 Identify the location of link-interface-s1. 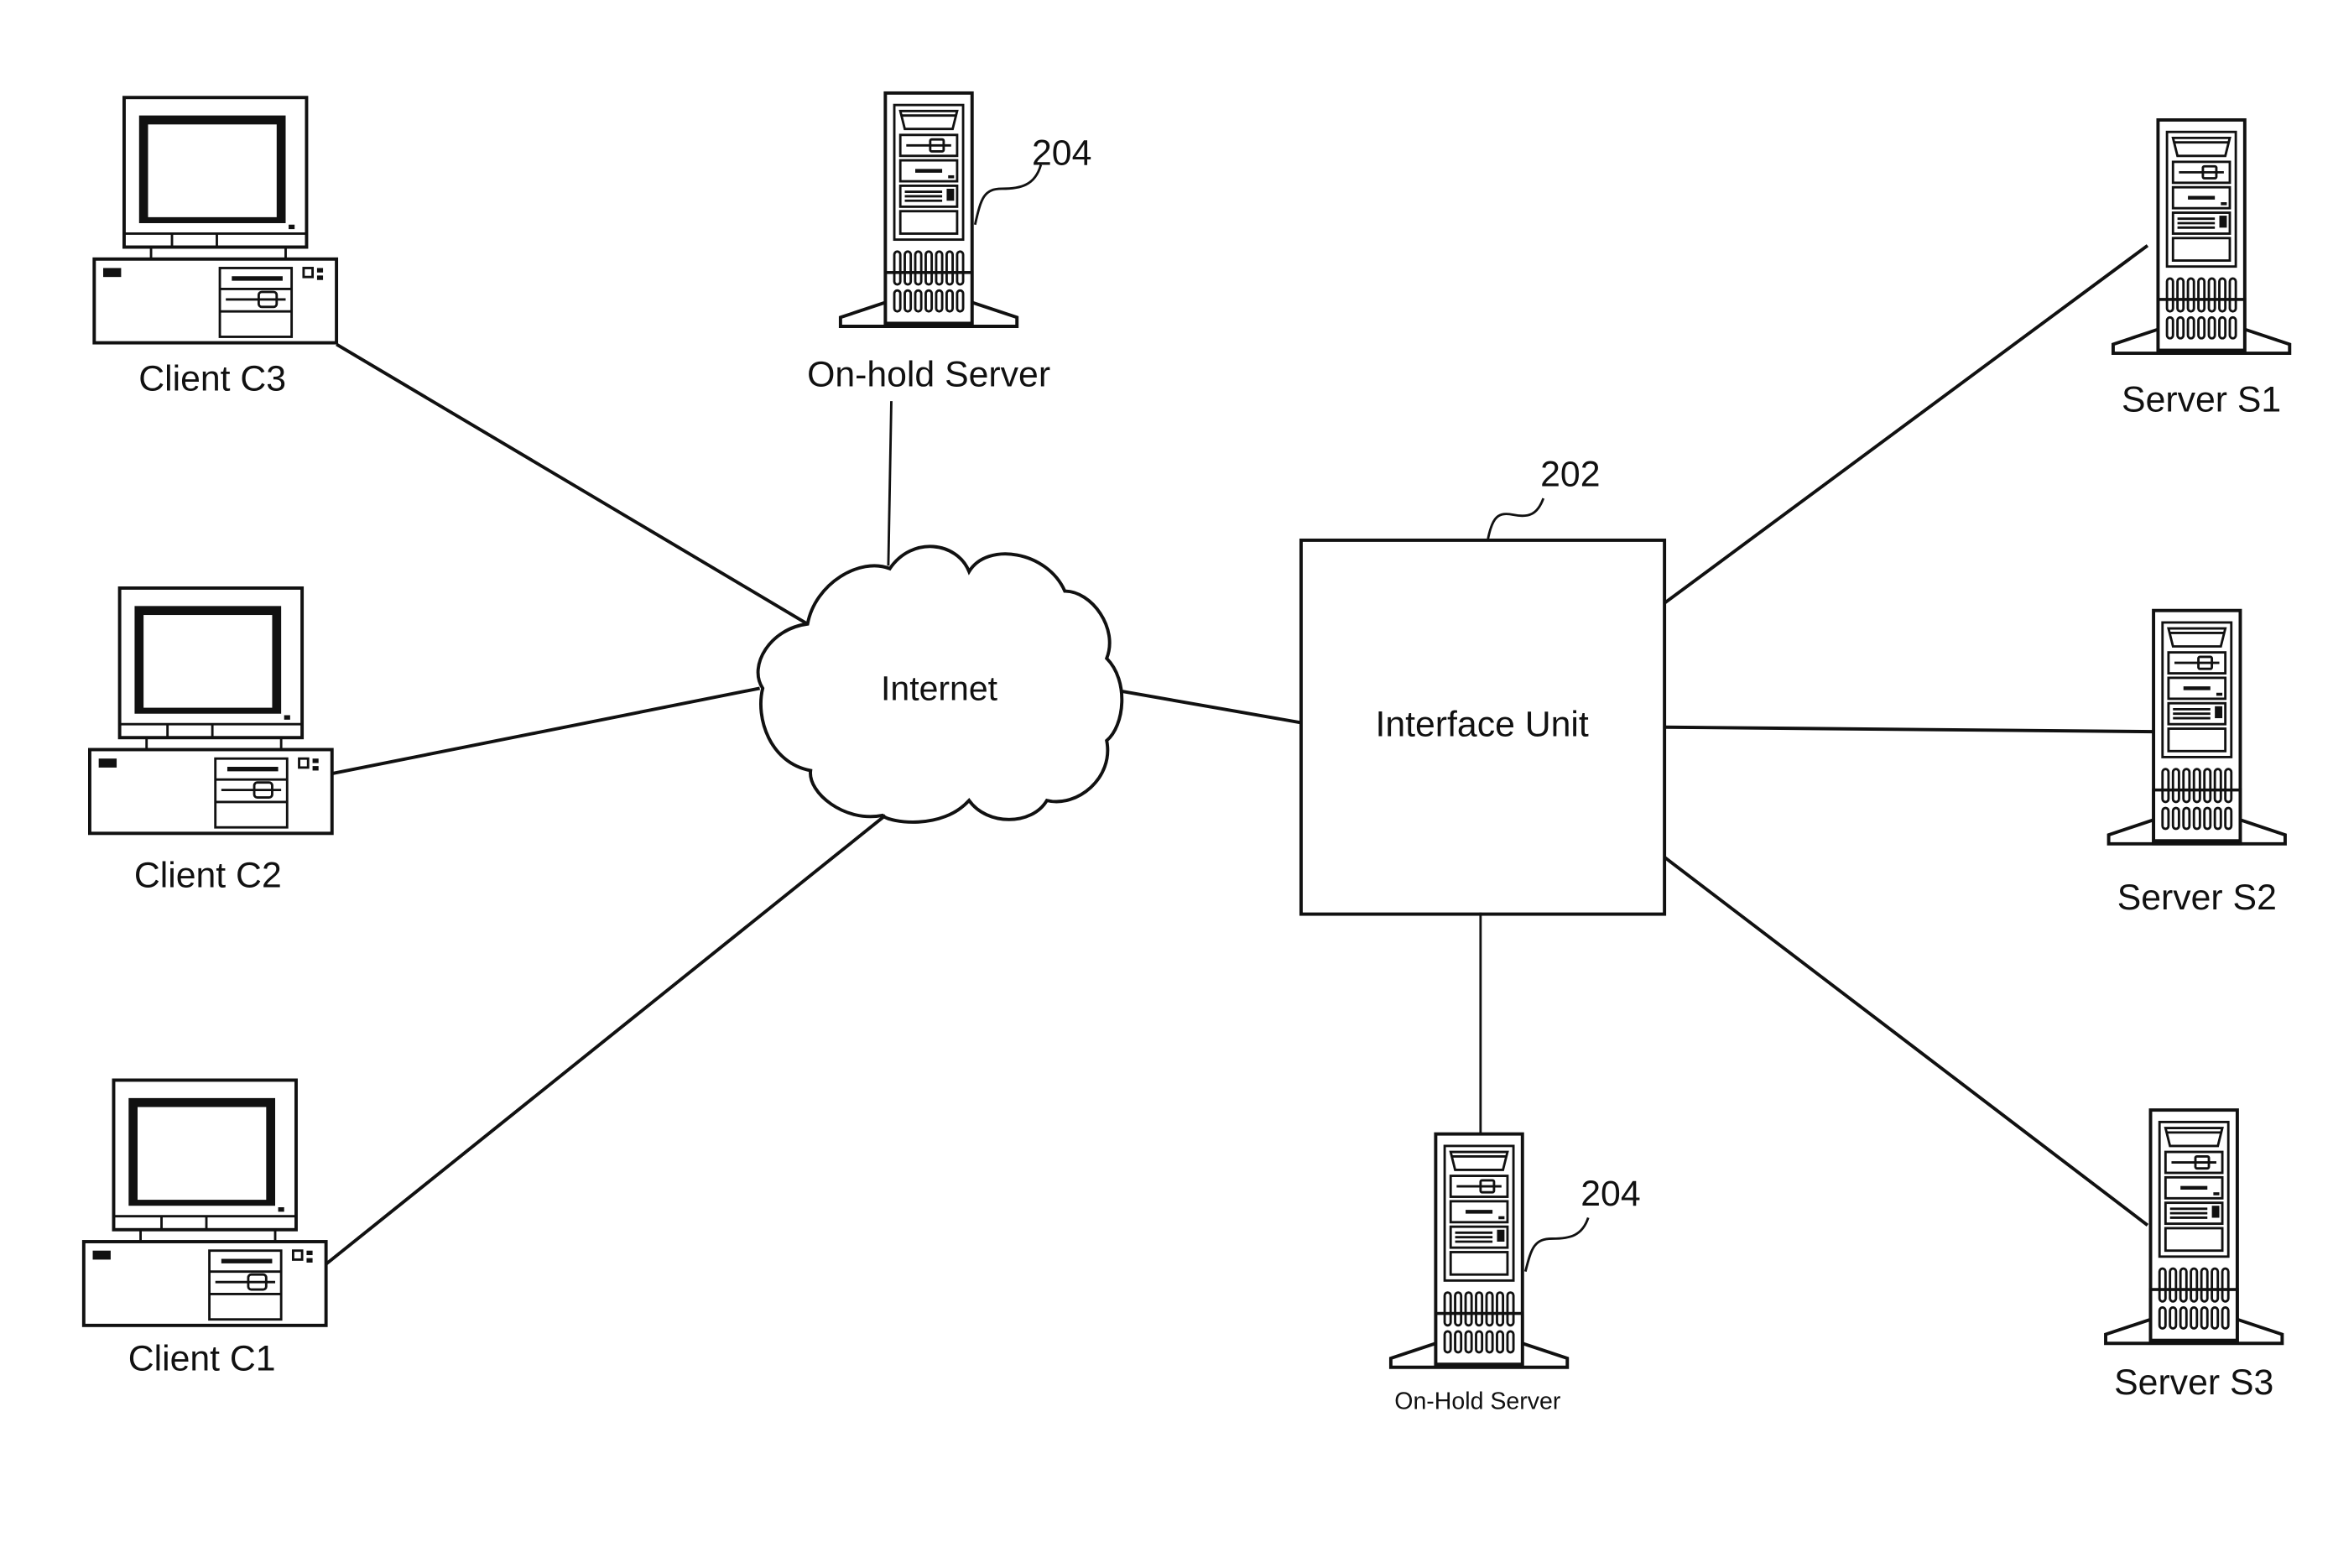
(1906, 425).